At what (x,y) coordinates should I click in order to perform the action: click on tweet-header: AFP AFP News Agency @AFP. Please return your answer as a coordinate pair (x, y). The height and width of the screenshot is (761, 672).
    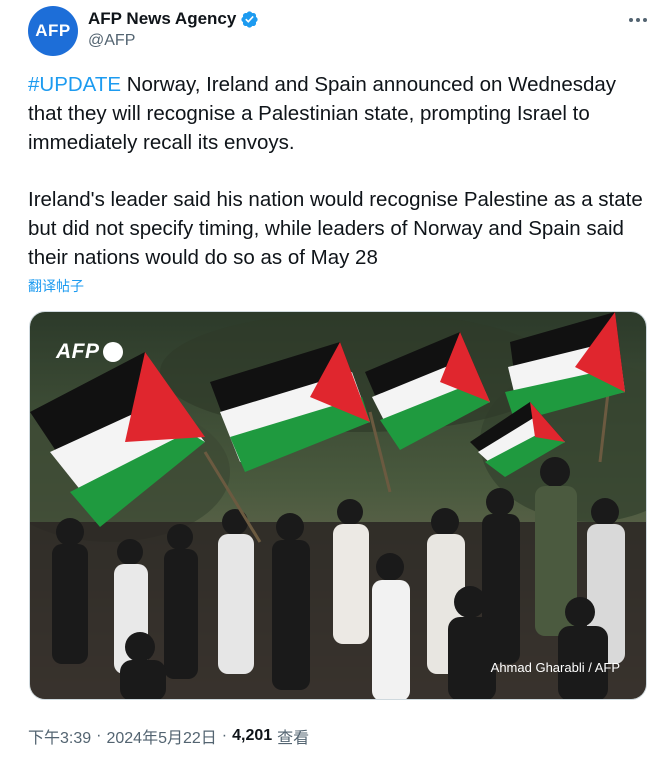
    Looking at the image, I should click on (339, 32).